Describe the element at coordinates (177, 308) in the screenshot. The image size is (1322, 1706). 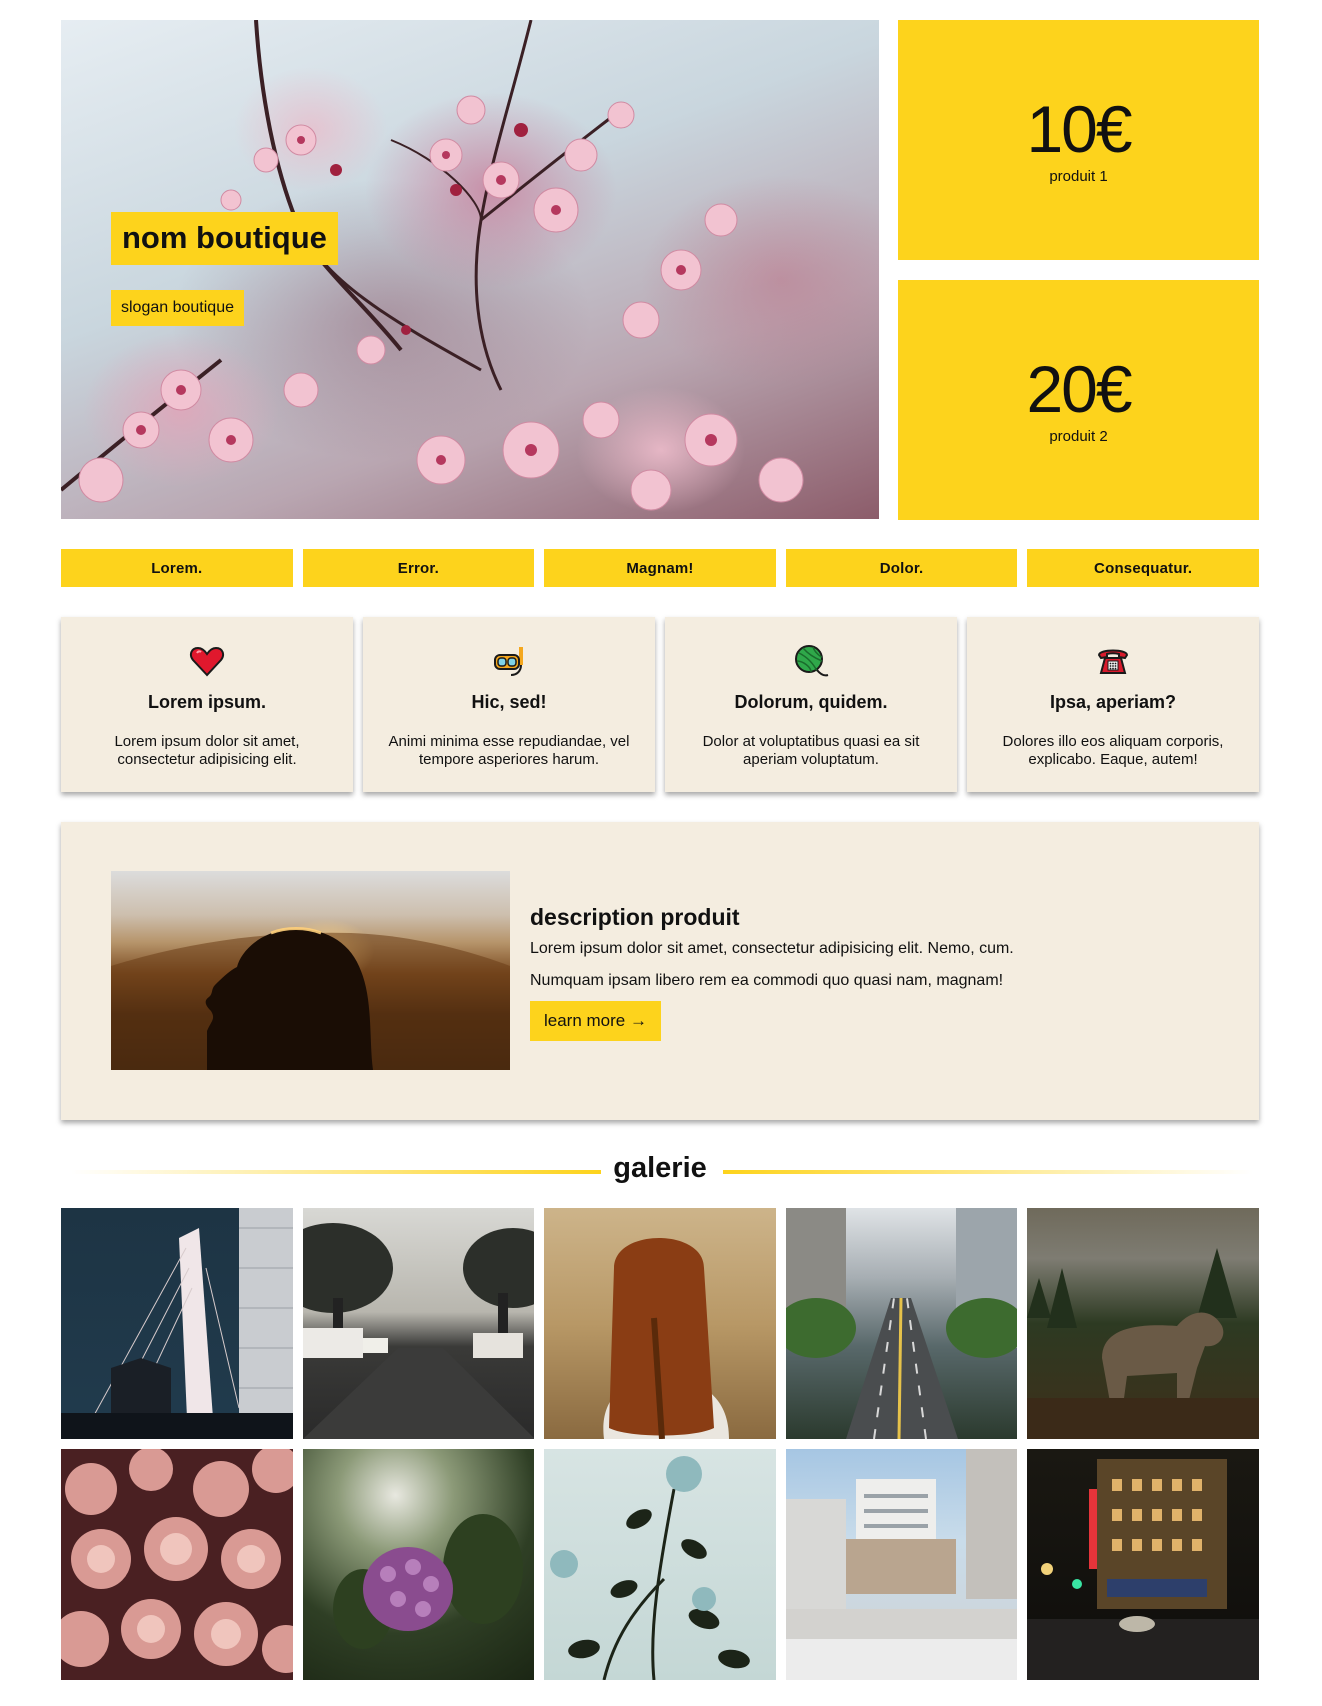
I see `shop-slogan: slogan boutique` at that location.